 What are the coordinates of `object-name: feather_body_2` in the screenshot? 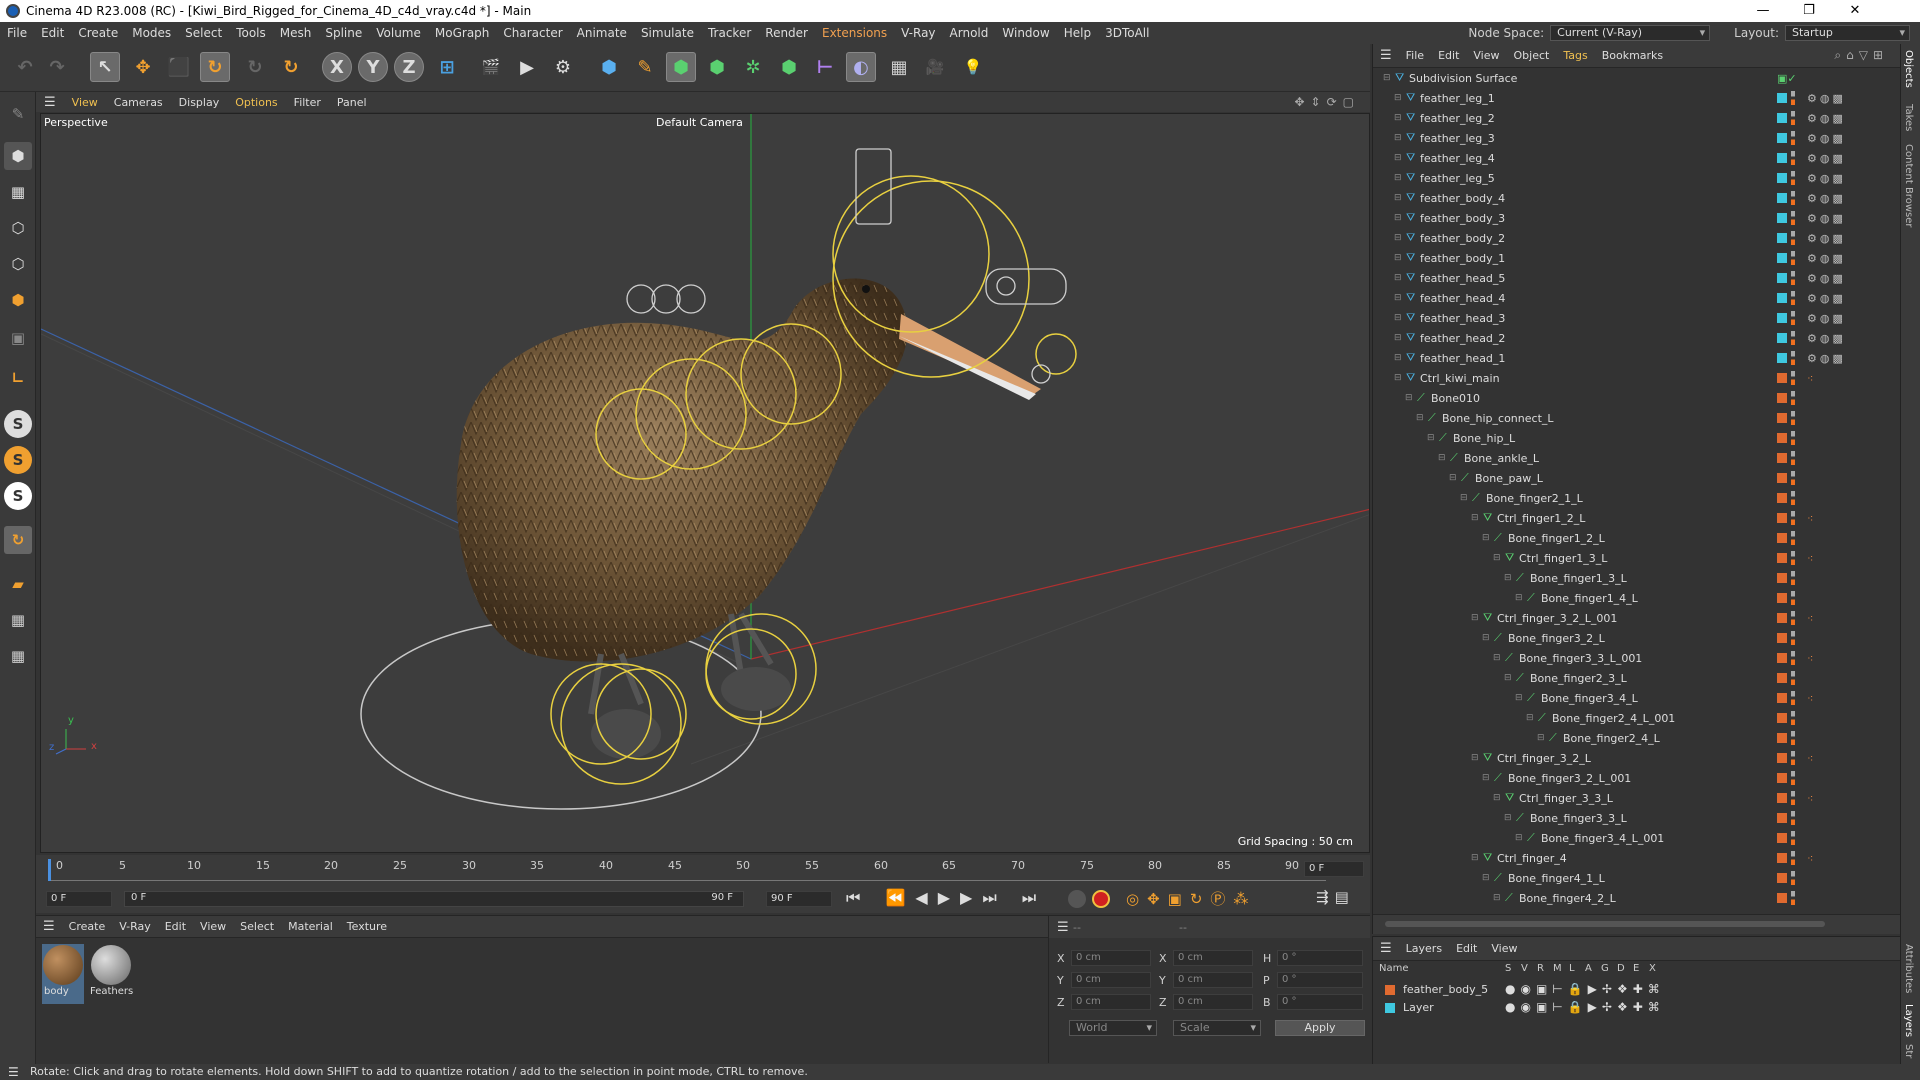 It's located at (1462, 238).